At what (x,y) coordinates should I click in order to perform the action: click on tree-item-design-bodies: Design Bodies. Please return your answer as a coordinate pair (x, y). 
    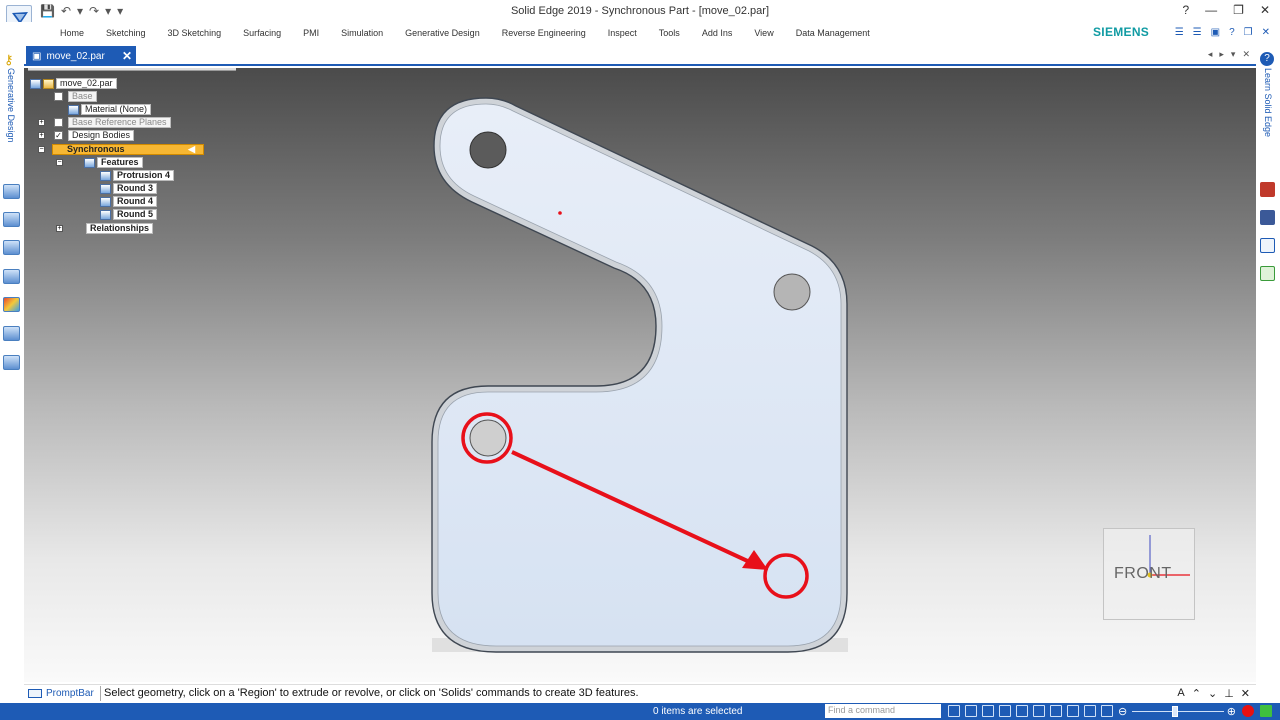
    Looking at the image, I should click on (101, 135).